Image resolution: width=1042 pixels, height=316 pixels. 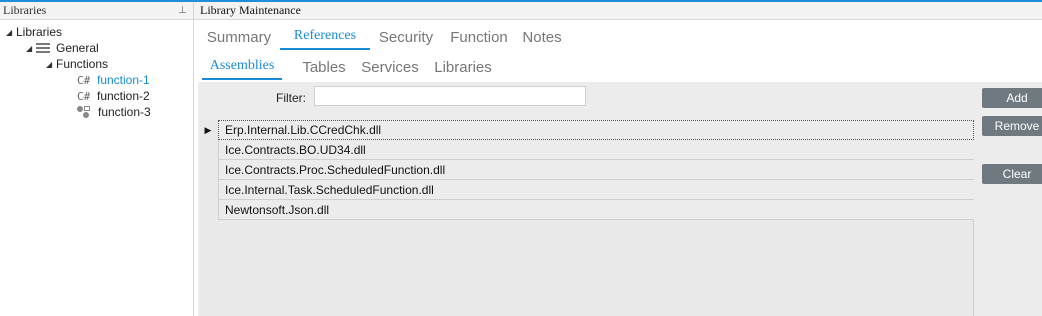 I want to click on table-row: Ice.Contracts.Proc.ScheduledFunction.dll, so click(x=587, y=170).